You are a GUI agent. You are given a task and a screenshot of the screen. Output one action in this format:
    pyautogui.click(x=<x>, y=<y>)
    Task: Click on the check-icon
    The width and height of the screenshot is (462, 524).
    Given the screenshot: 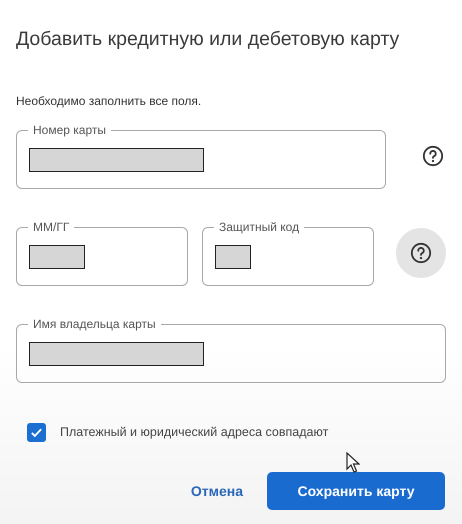 What is the action you would take?
    pyautogui.click(x=36, y=433)
    